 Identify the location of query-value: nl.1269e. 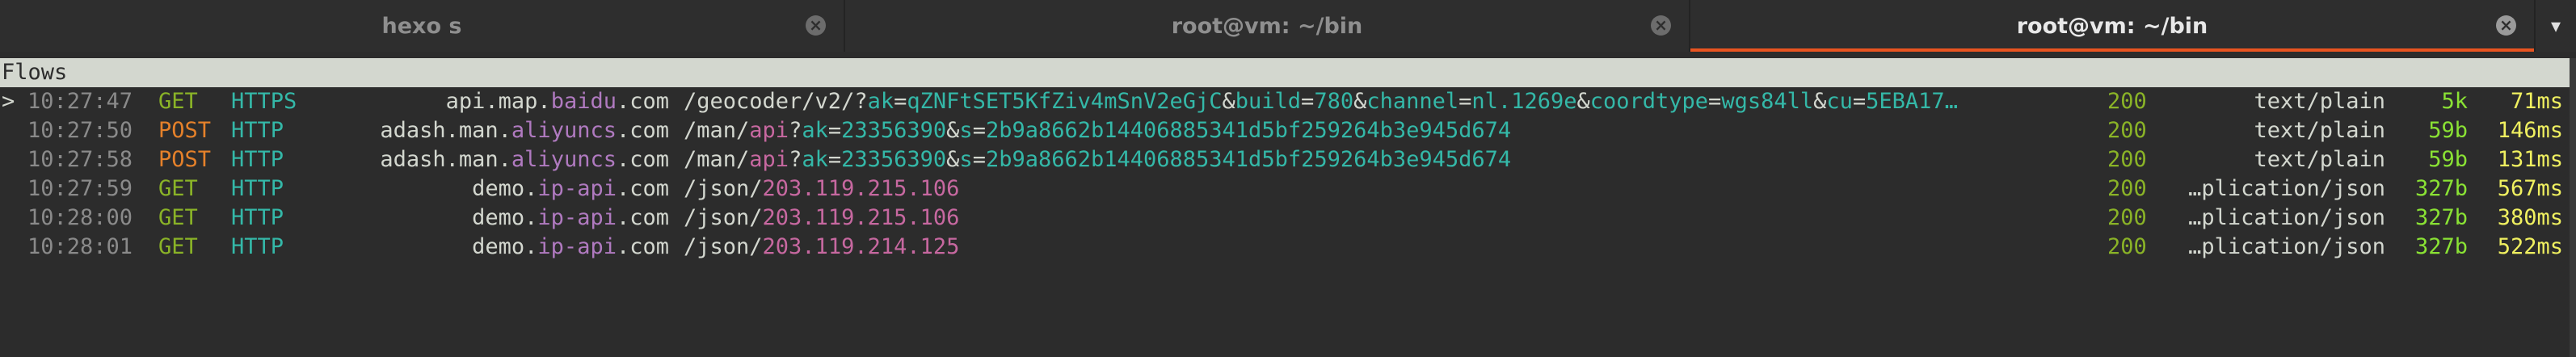
(1524, 101).